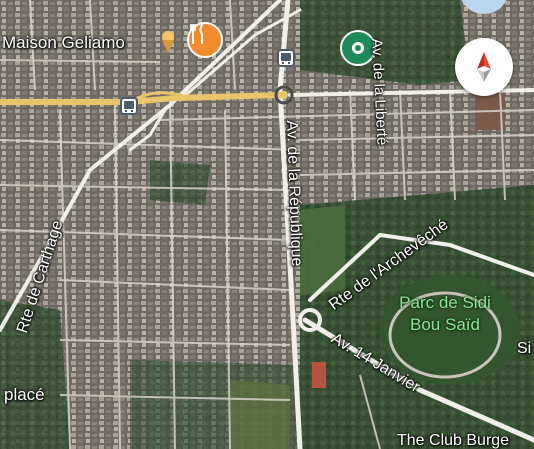 This screenshot has height=449, width=534. What do you see at coordinates (205, 40) in the screenshot?
I see `restaurant-icon` at bounding box center [205, 40].